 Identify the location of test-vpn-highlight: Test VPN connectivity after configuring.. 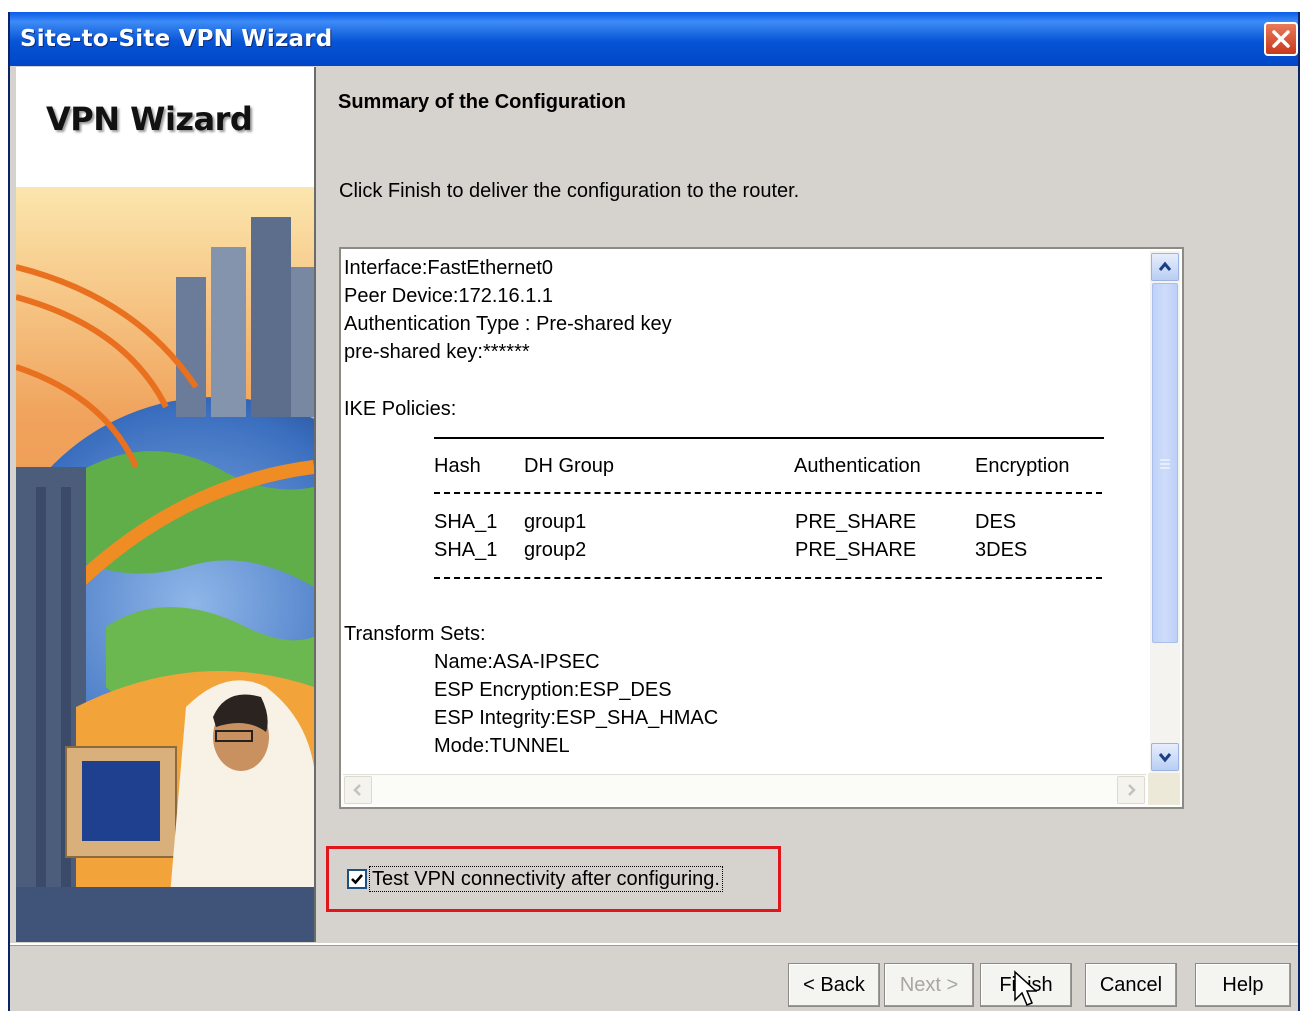
(553, 879).